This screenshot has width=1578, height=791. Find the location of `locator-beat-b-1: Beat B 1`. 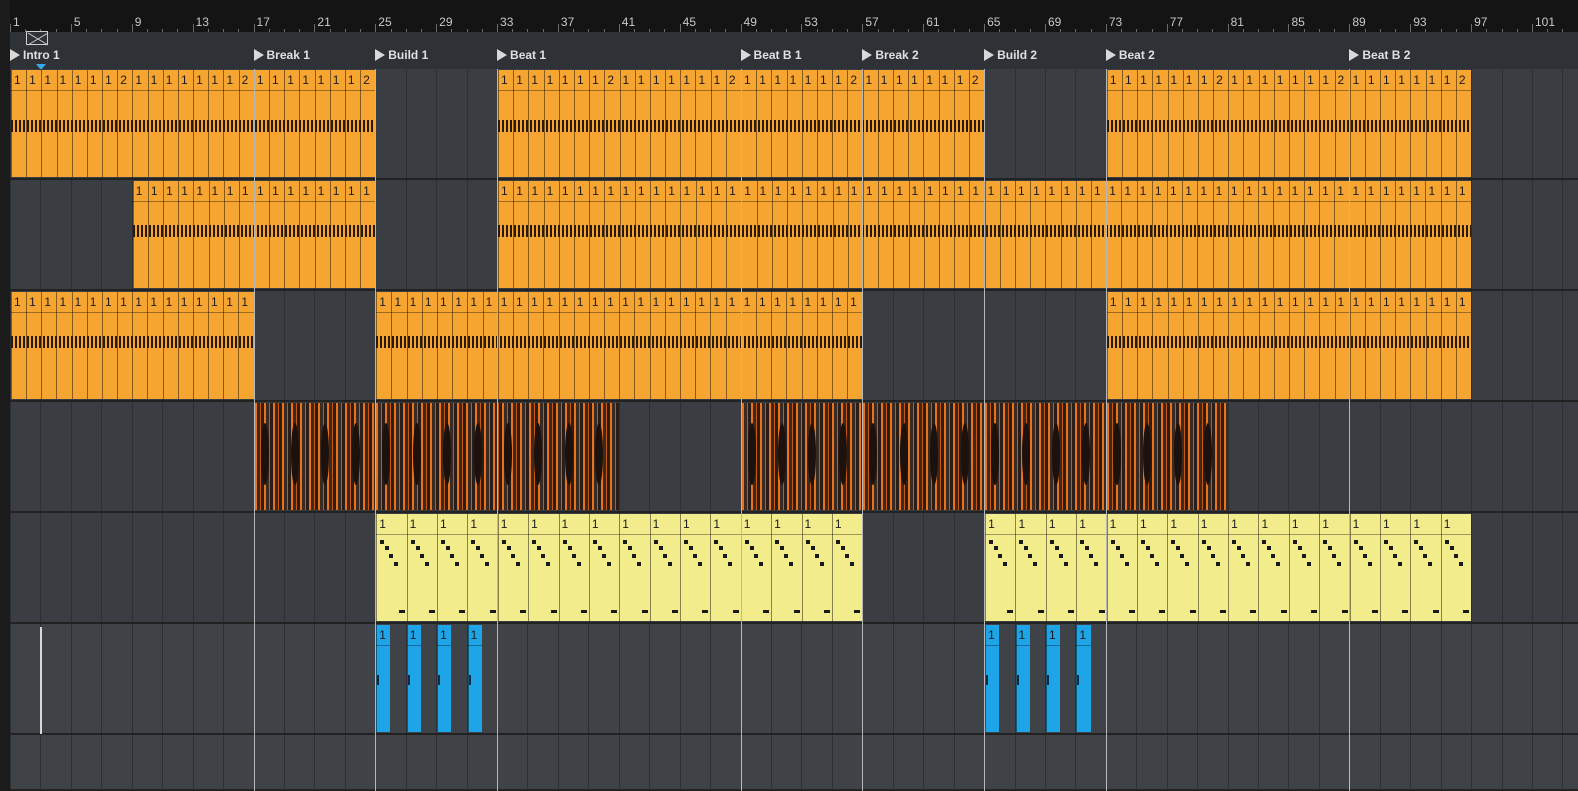

locator-beat-b-1: Beat B 1 is located at coordinates (771, 55).